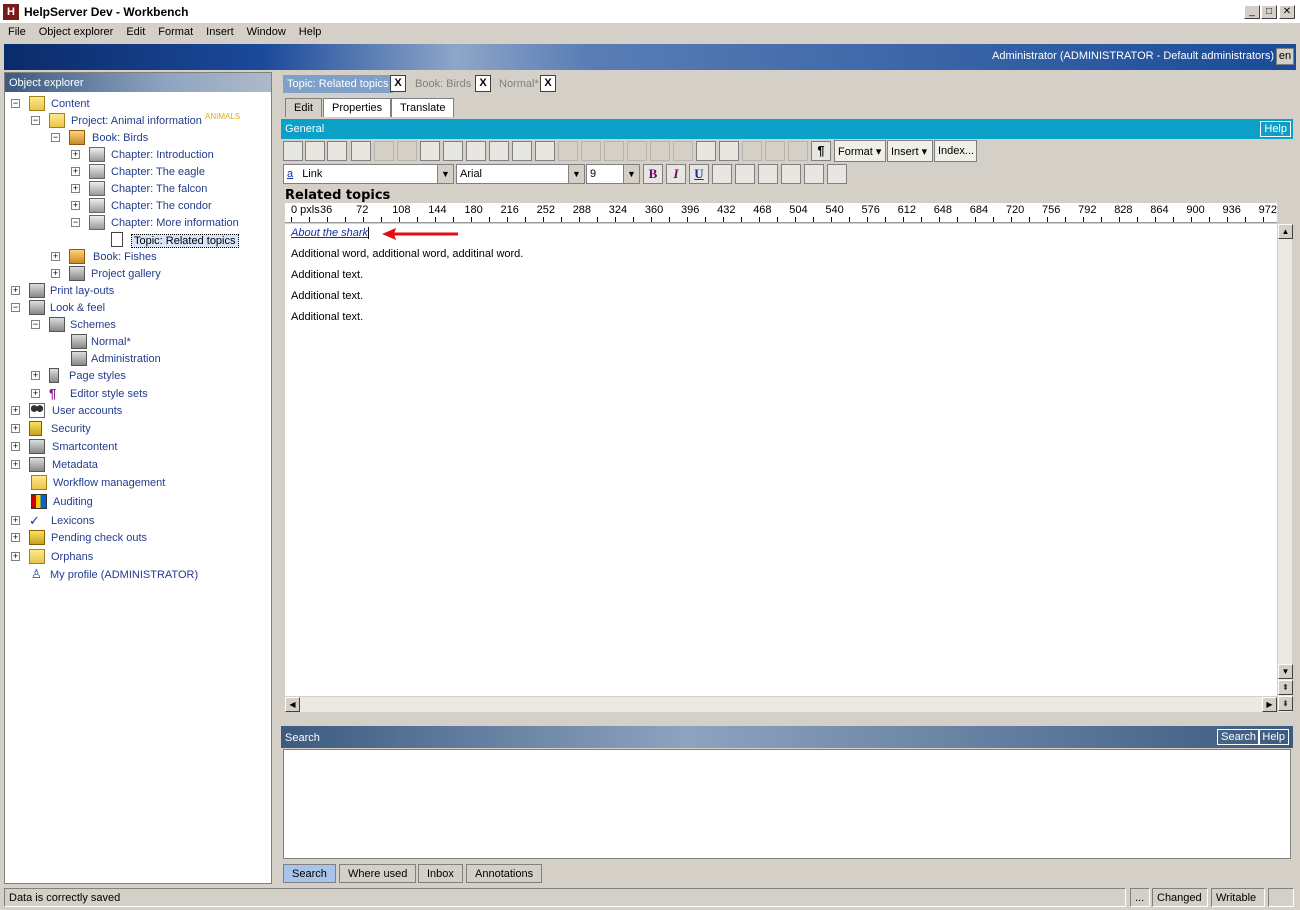 The height and width of the screenshot is (910, 1300). What do you see at coordinates (330, 233) in the screenshot?
I see `link-about-the-shark: About the shark` at bounding box center [330, 233].